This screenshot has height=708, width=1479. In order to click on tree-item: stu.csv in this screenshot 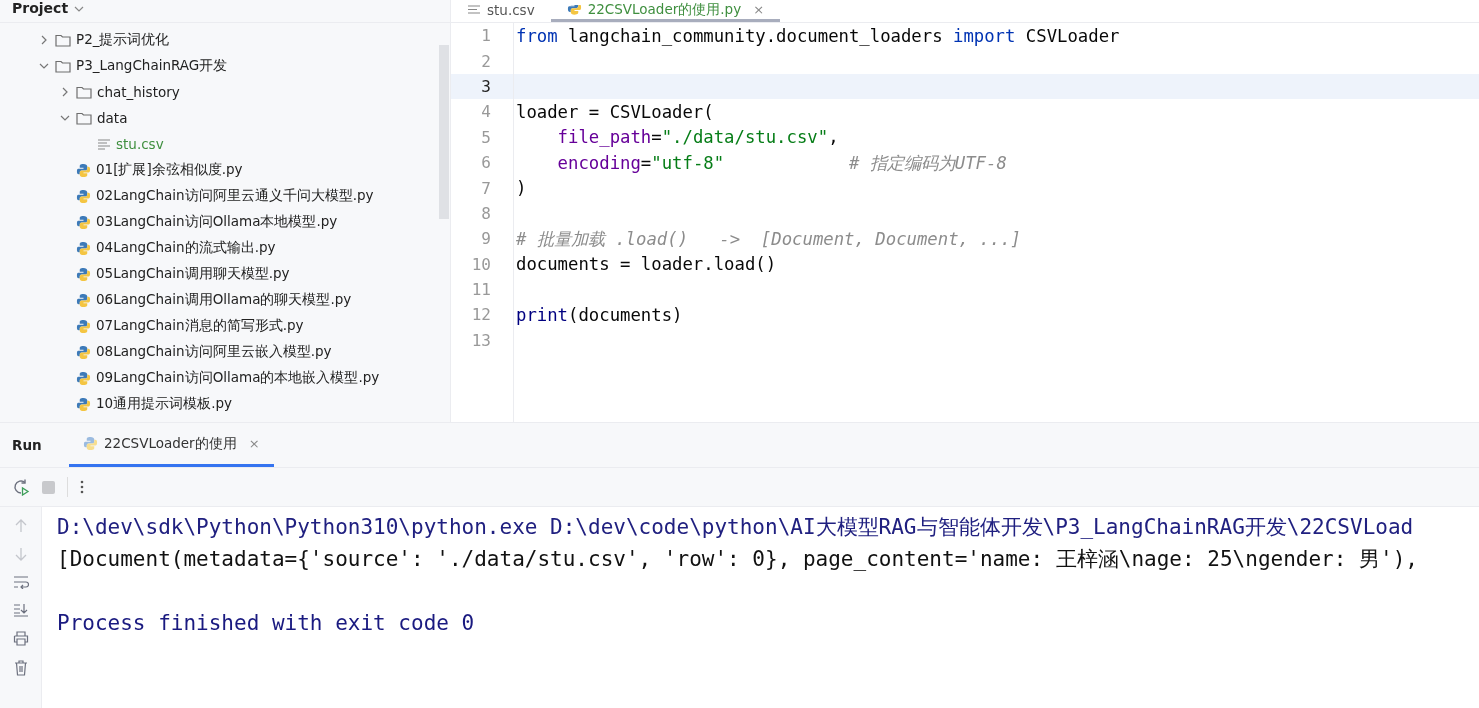, I will do `click(140, 144)`.